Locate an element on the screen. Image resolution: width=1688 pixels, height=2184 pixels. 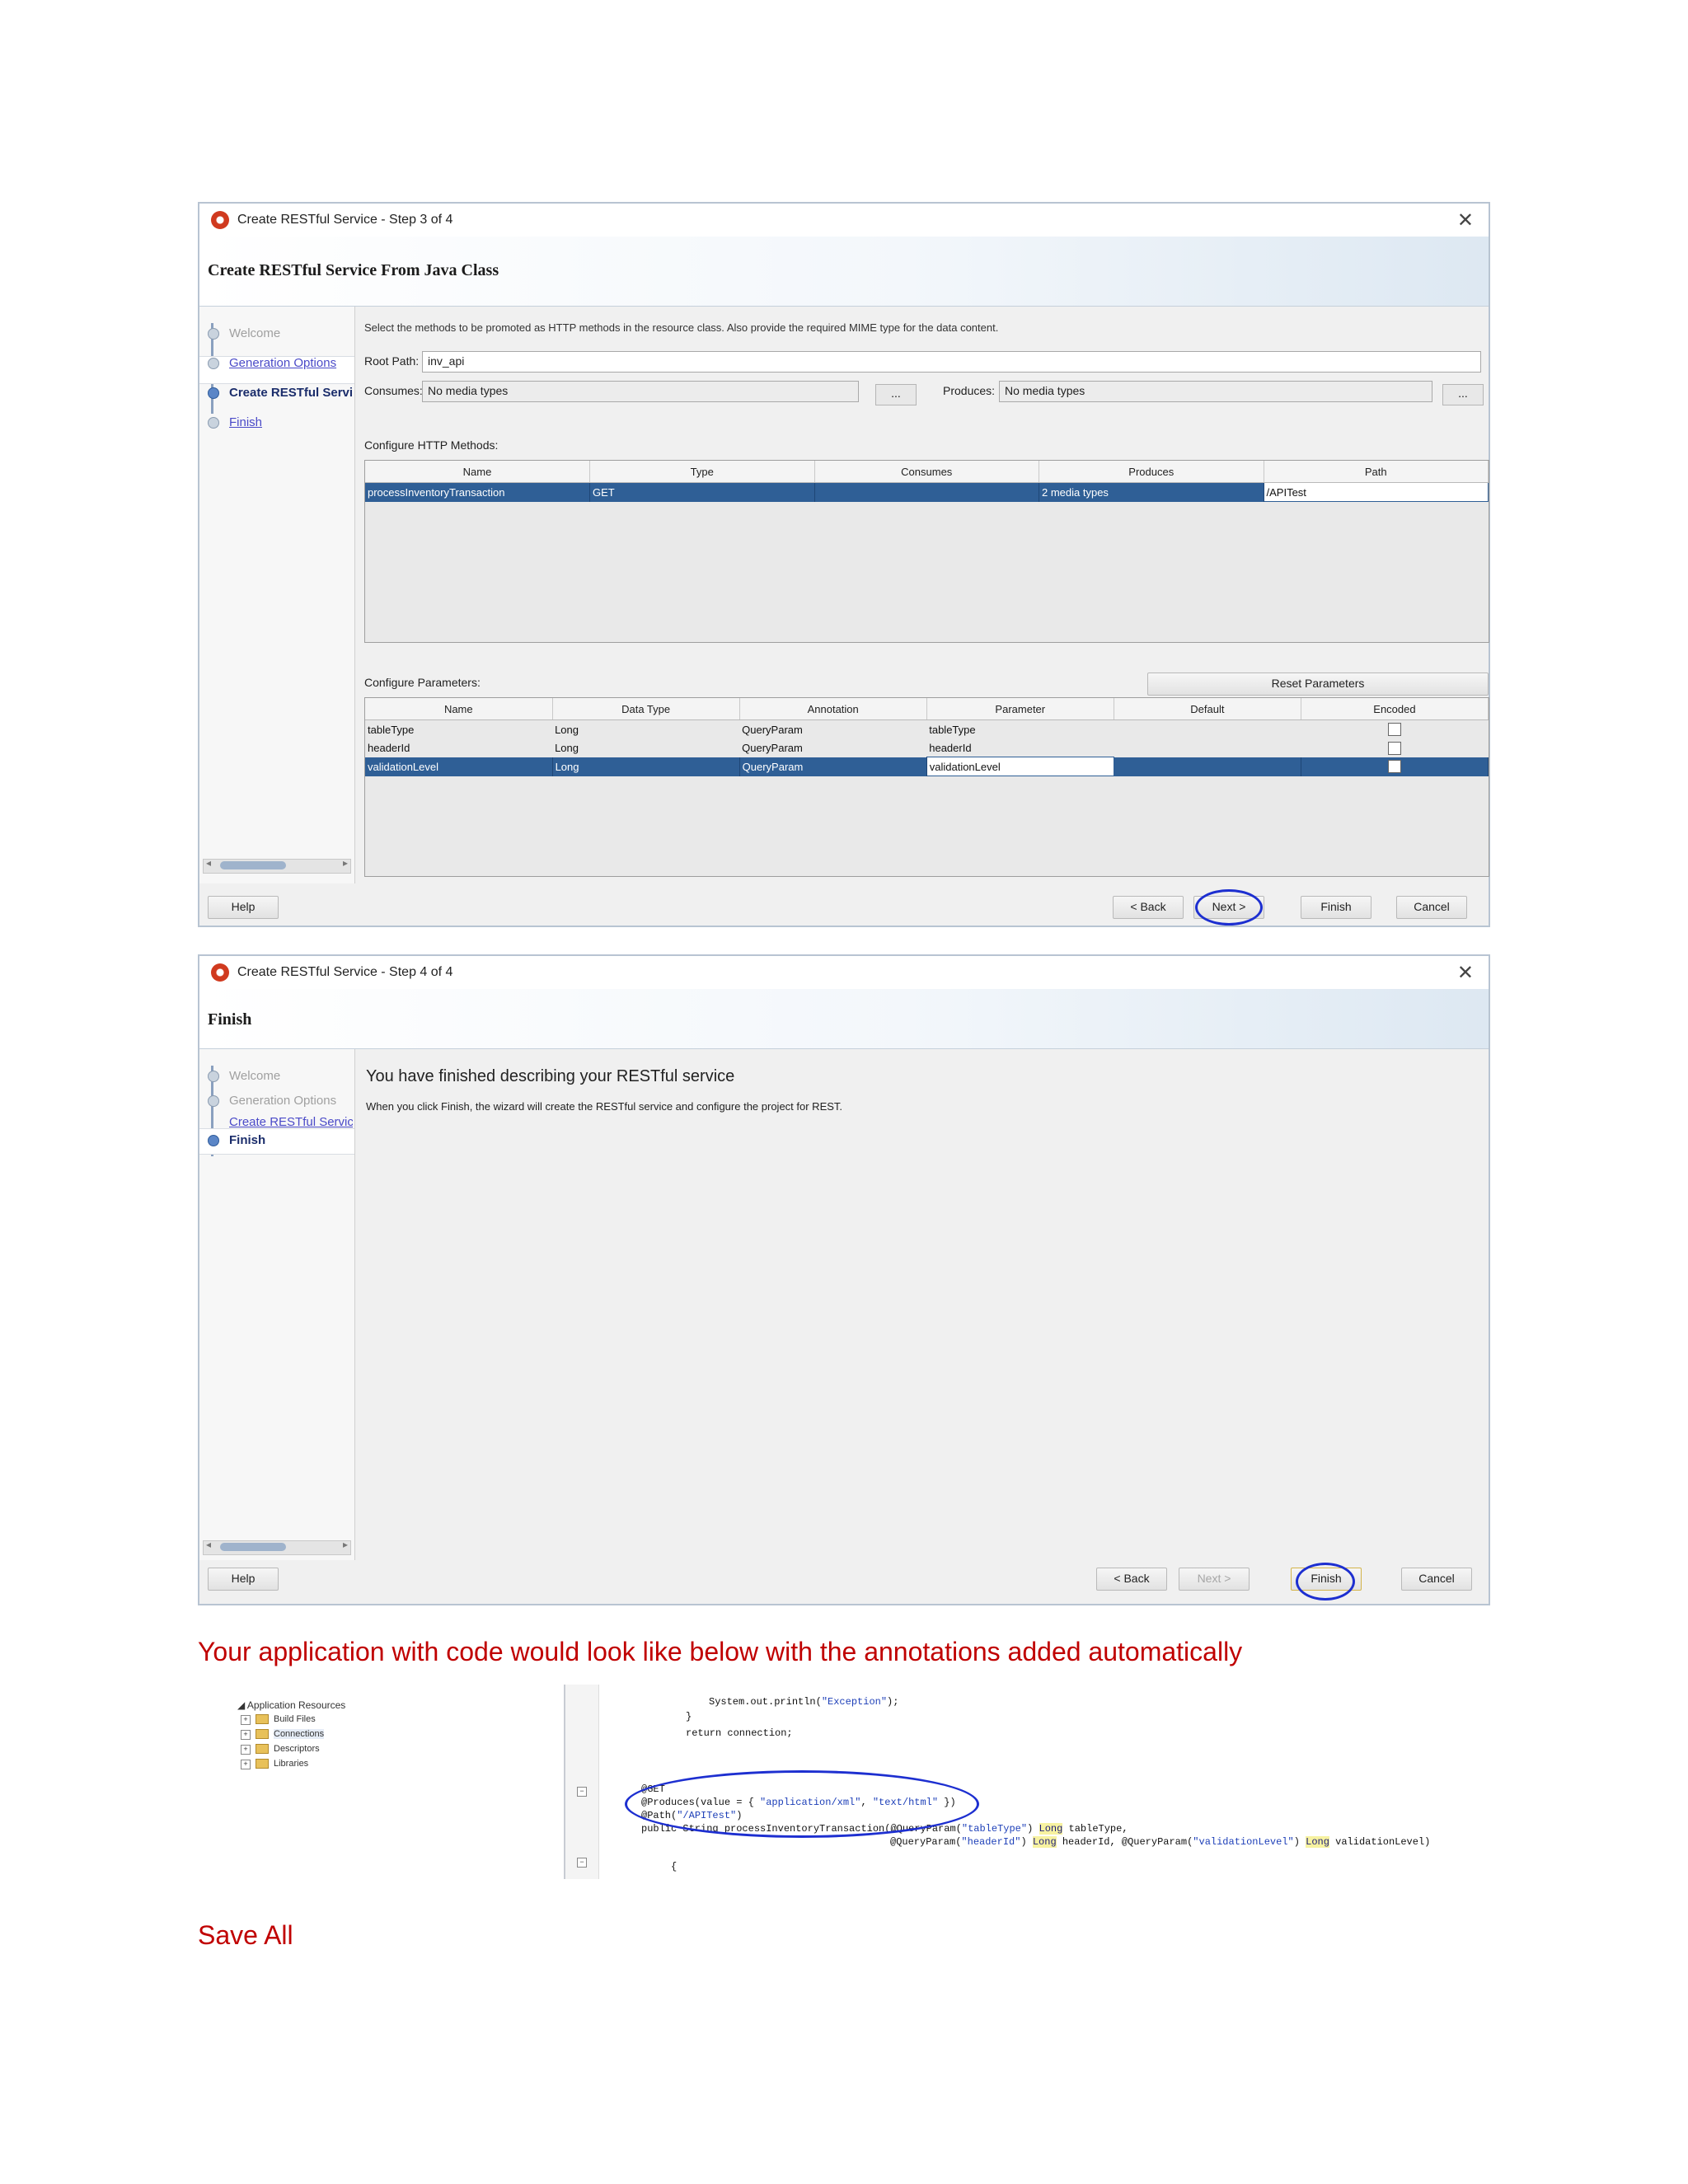
root-path-input: inv_api is located at coordinates (952, 362).